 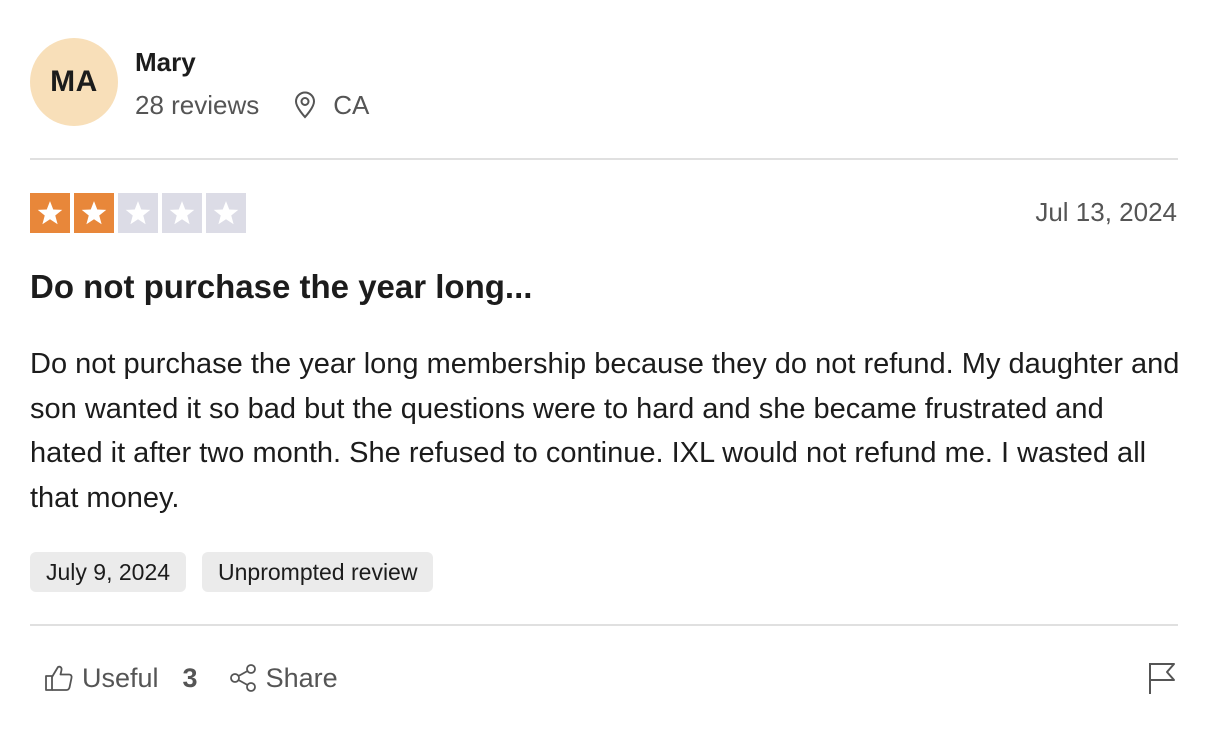 I want to click on reviewer-header: MA Mary 28 reviews CA, so click(x=199, y=82).